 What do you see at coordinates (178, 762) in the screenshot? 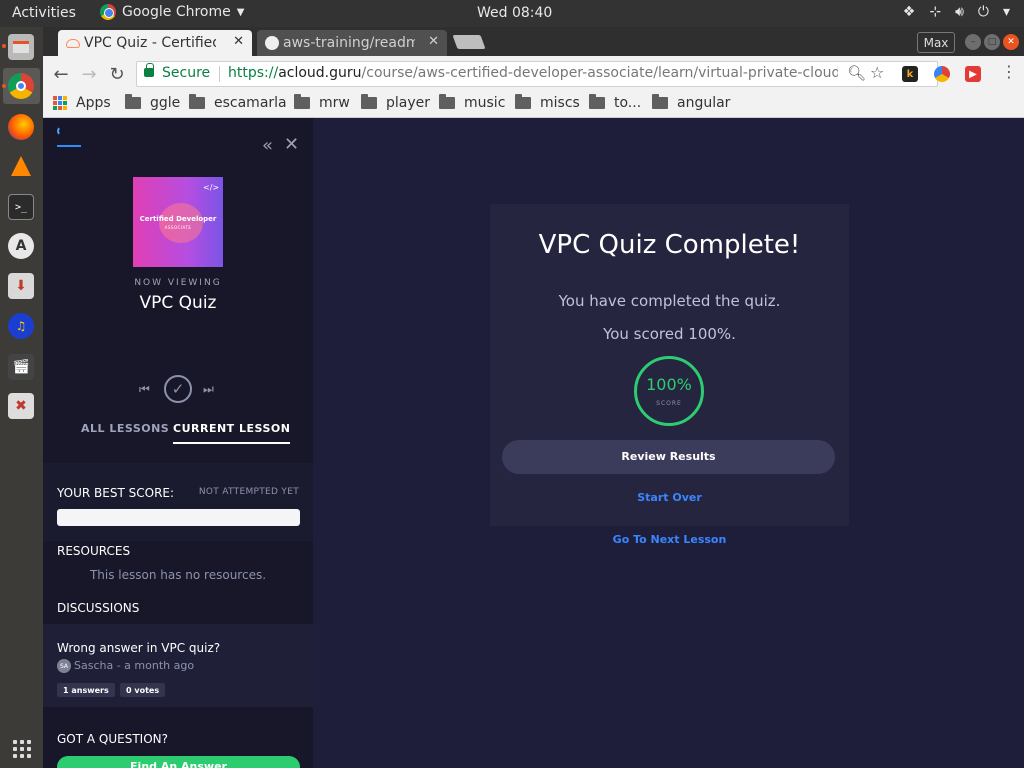
I see `find-answer-button: Find An Answer` at bounding box center [178, 762].